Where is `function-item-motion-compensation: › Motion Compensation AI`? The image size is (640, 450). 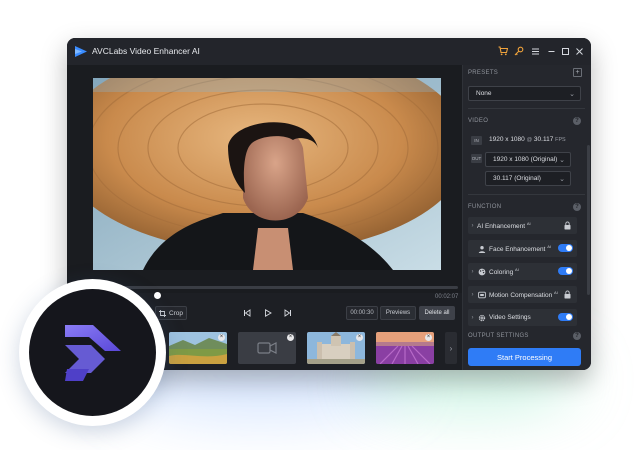
function-item-motion-compensation: › Motion Compensation AI is located at coordinates (522, 294).